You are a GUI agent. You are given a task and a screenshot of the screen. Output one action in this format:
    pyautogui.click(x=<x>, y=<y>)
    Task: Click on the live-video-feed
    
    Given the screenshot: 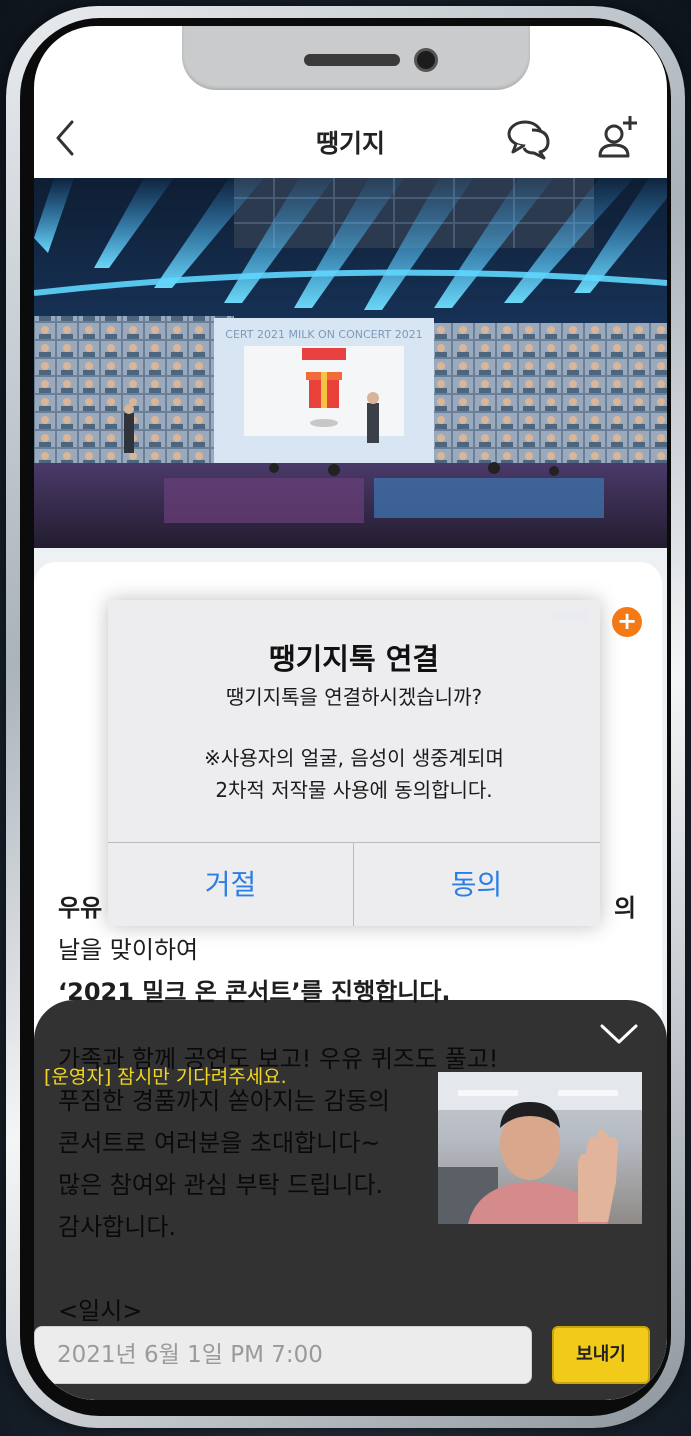 What is the action you would take?
    pyautogui.click(x=540, y=1148)
    